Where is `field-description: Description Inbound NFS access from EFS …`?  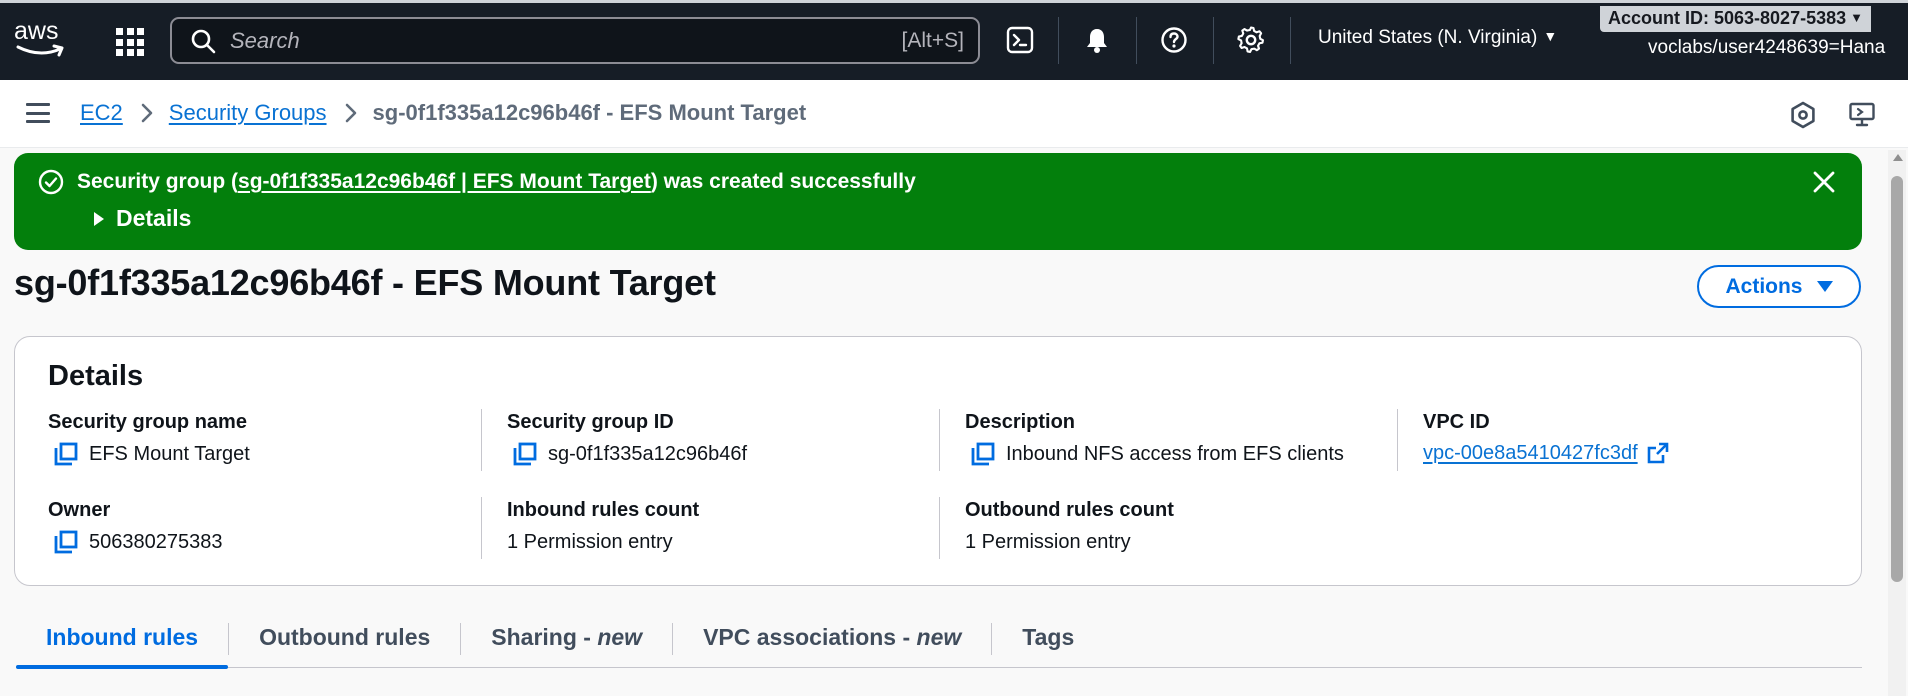 field-description: Description Inbound NFS access from EFS … is located at coordinates (1154, 439).